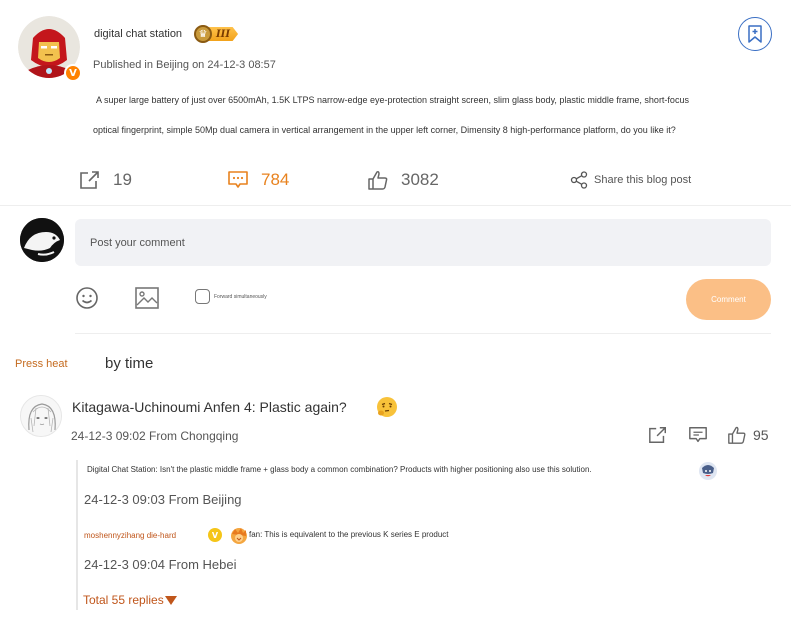  I want to click on forward-label: Forward simultaneously, so click(240, 296).